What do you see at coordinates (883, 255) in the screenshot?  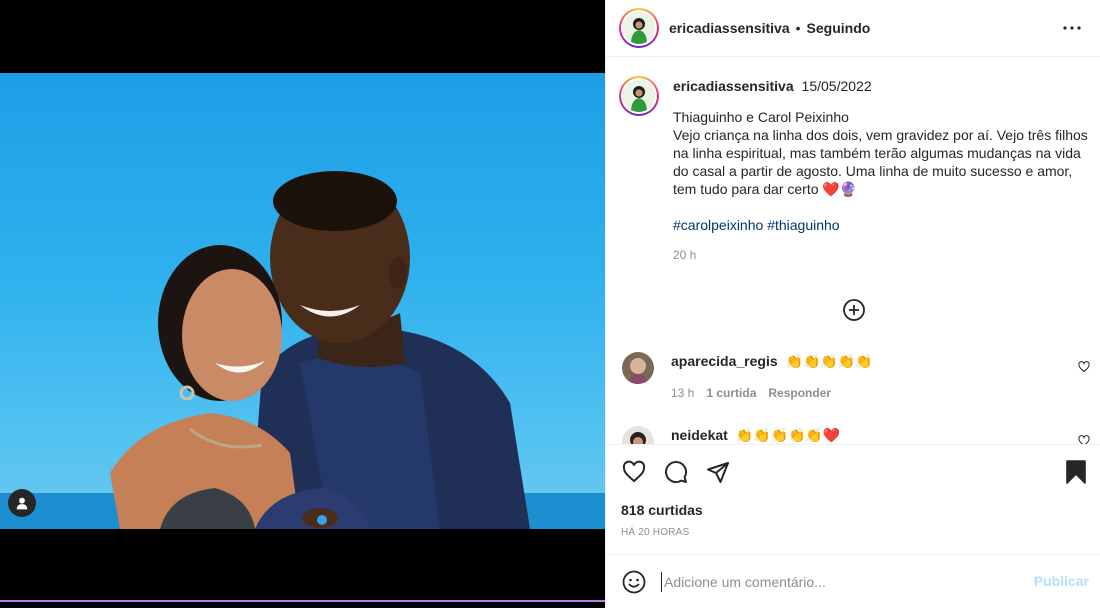 I see `caption-time: 20 h` at bounding box center [883, 255].